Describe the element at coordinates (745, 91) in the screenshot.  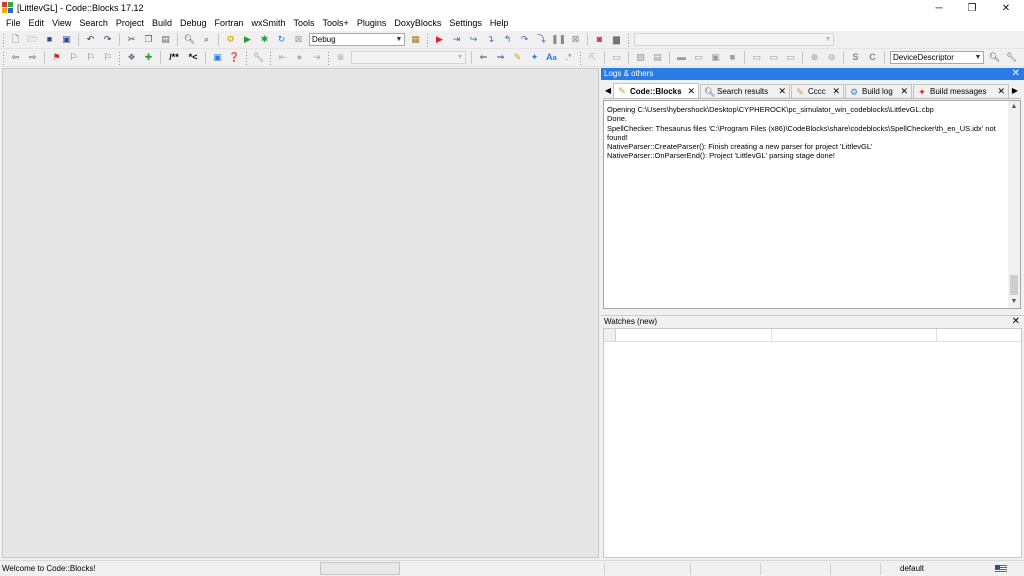
I see `tab-search-results: 🔍︎ Search results ✕` at that location.